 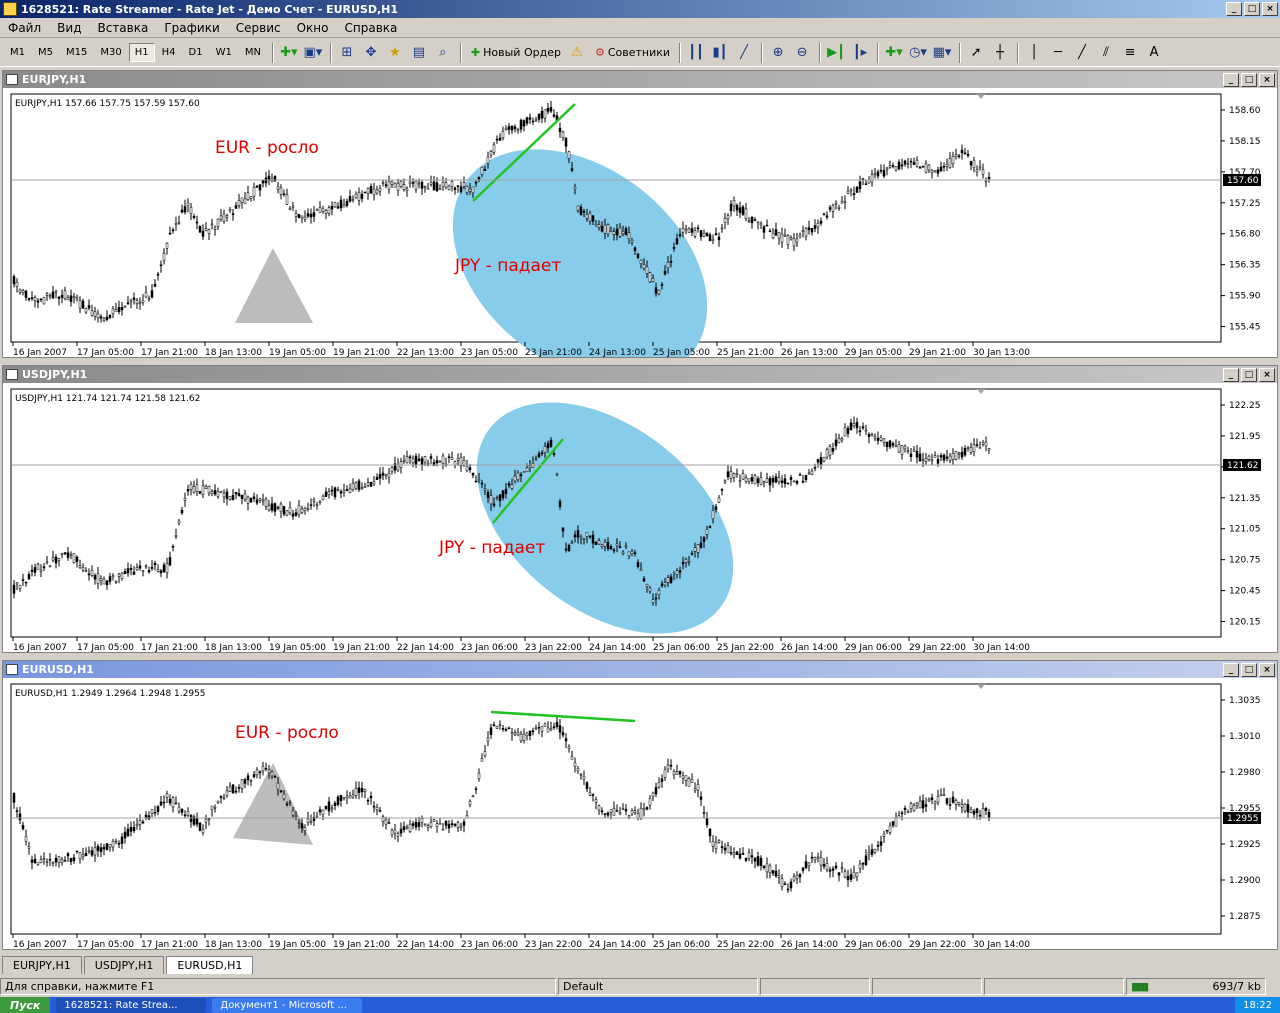 I want to click on periods-icon: ◷▾, so click(x=918, y=53).